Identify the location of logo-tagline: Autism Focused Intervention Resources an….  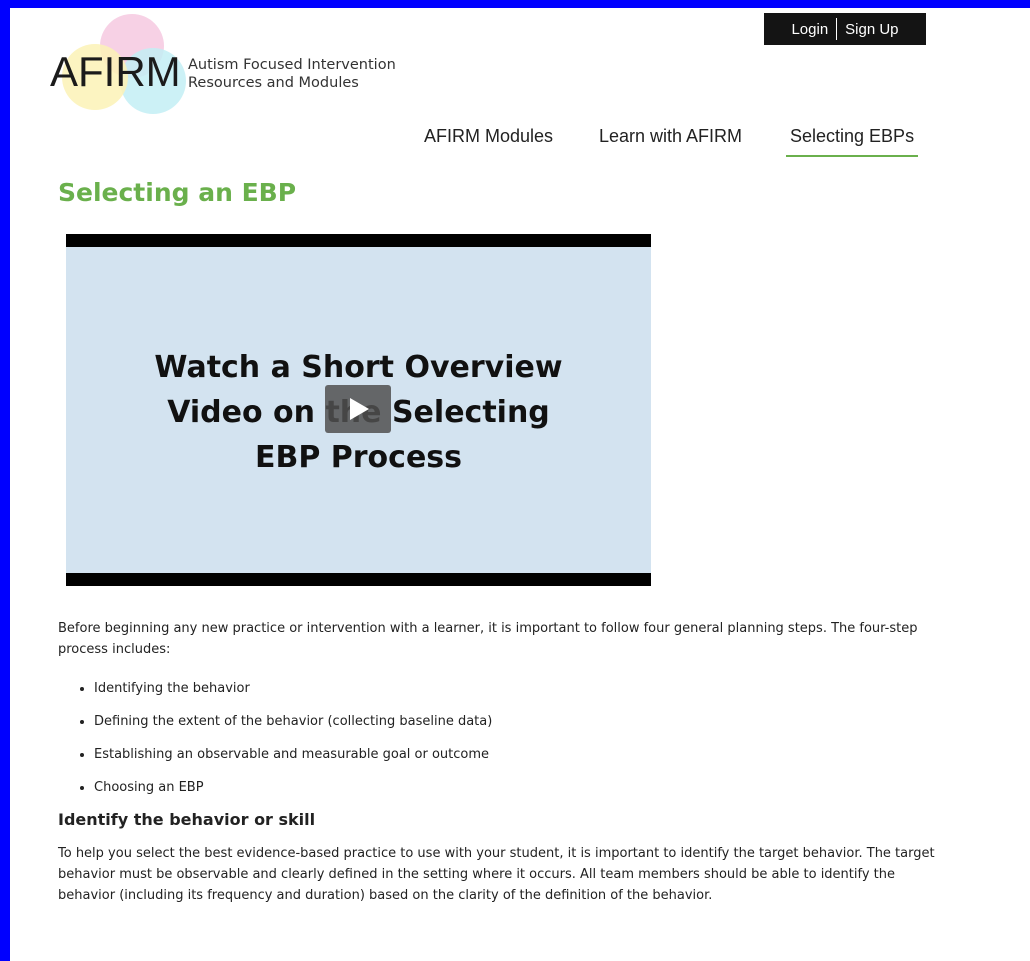
(292, 74).